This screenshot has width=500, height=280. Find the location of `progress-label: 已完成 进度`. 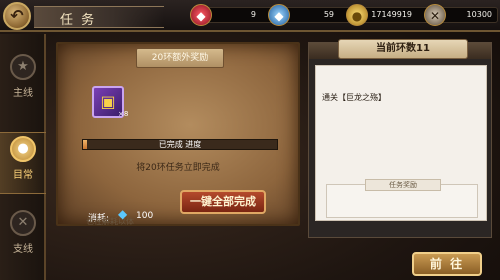

progress-label: 已完成 进度 is located at coordinates (180, 144).